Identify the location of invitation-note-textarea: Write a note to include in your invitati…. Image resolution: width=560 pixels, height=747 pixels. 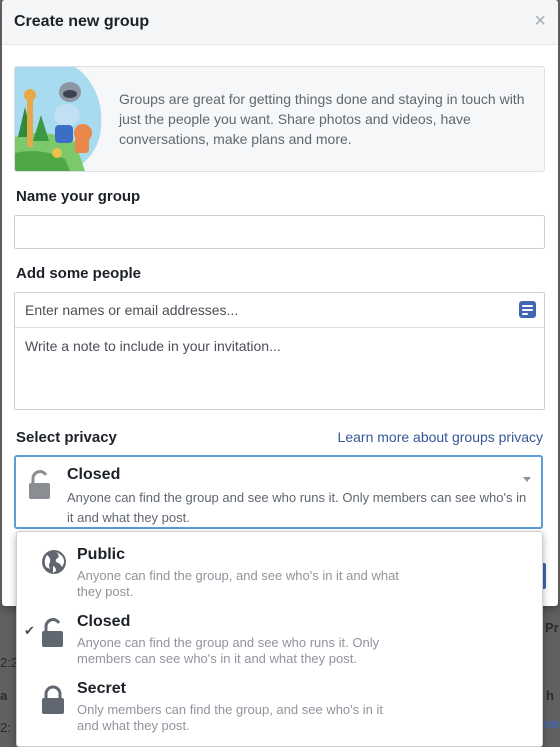
(153, 346).